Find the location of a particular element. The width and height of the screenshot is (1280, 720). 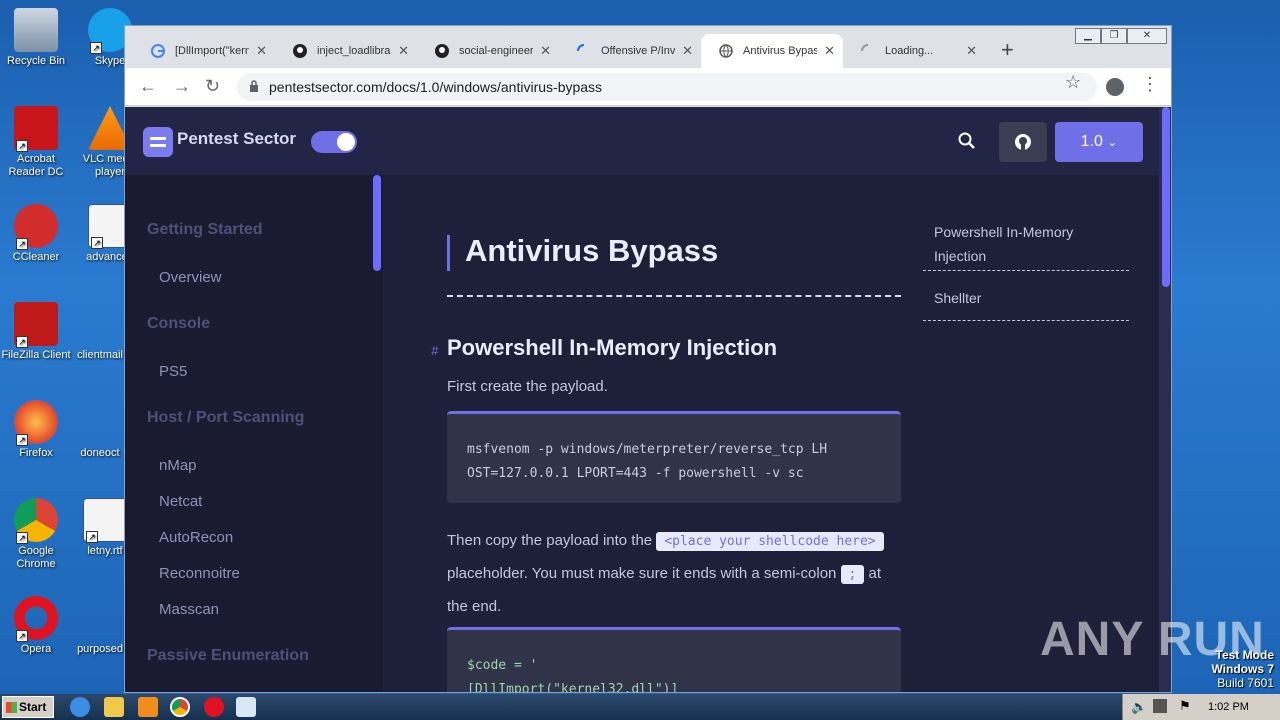

desktop-icon-label: Opera is located at coordinates (36, 649).